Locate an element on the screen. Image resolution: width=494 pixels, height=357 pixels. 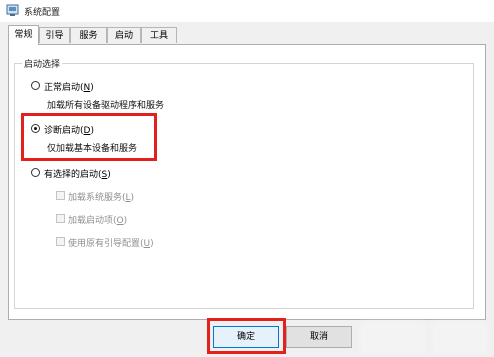
checkbox-load-startup-items is located at coordinates (60, 218).